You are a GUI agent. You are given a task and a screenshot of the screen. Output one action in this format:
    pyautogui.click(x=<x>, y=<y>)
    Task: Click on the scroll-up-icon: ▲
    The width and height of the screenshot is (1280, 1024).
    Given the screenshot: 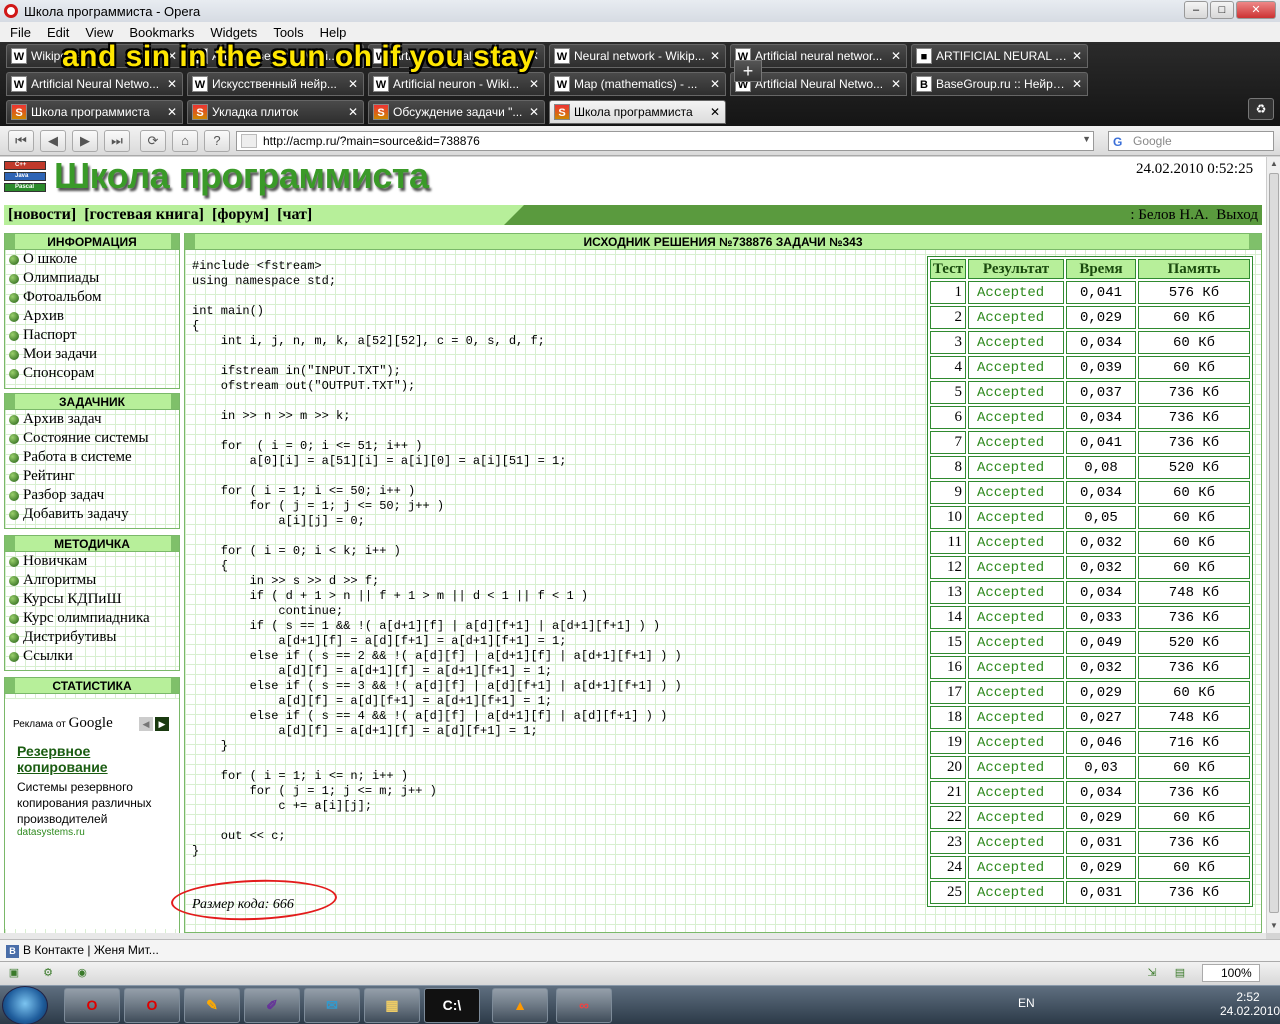 What is the action you would take?
    pyautogui.click(x=1273, y=164)
    